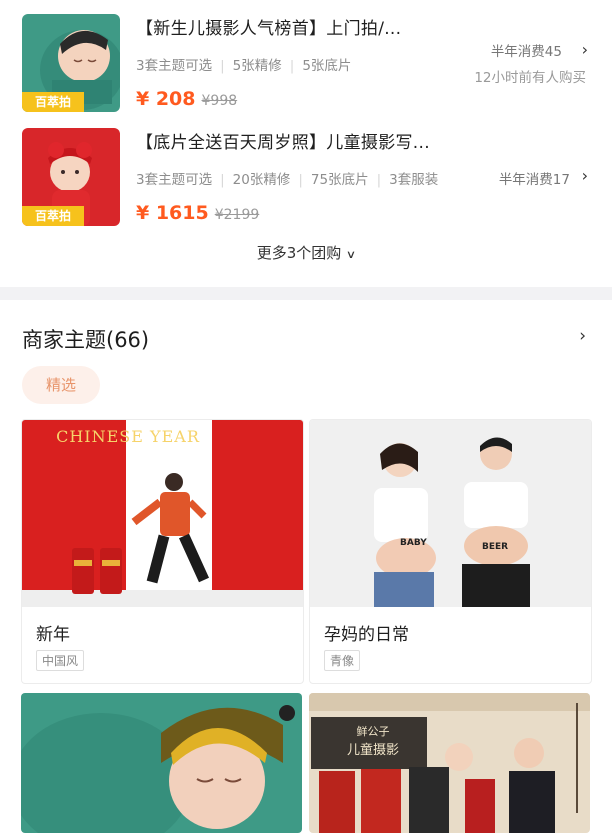 The width and height of the screenshot is (612, 836). What do you see at coordinates (53, 635) in the screenshot?
I see `theme-name: 新年` at bounding box center [53, 635].